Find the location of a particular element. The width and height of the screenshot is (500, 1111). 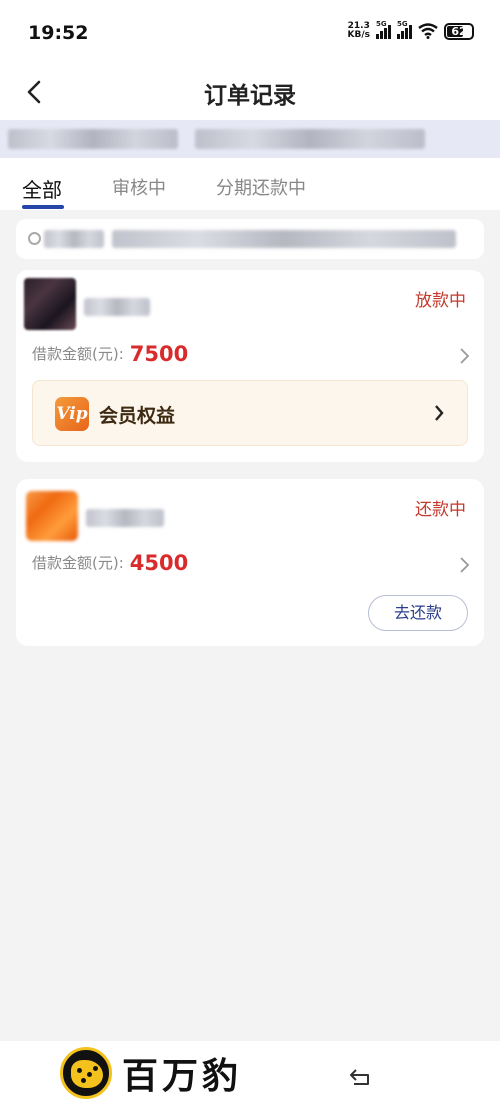

tab-indicator is located at coordinates (43, 207).